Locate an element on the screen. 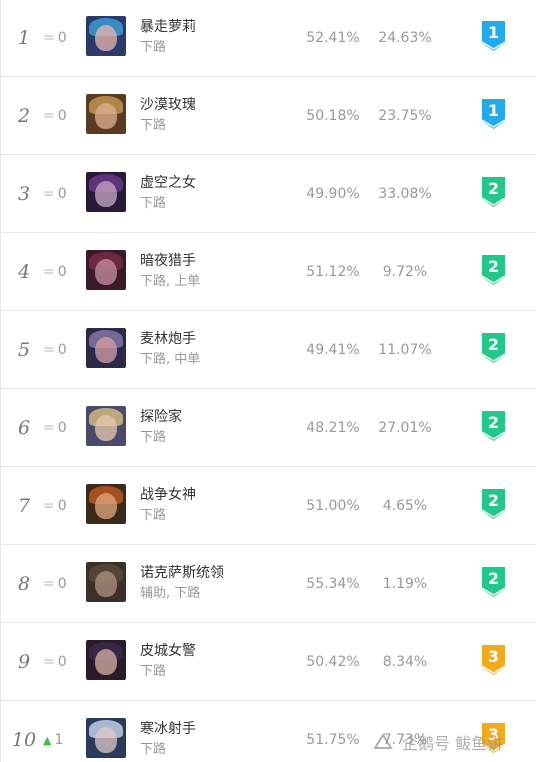 Image resolution: width=536 pixels, height=762 pixels. table-row: 5 = 0 麦林炮手 下路, 中单 49.41% 11.07% 2 is located at coordinates (268, 350).